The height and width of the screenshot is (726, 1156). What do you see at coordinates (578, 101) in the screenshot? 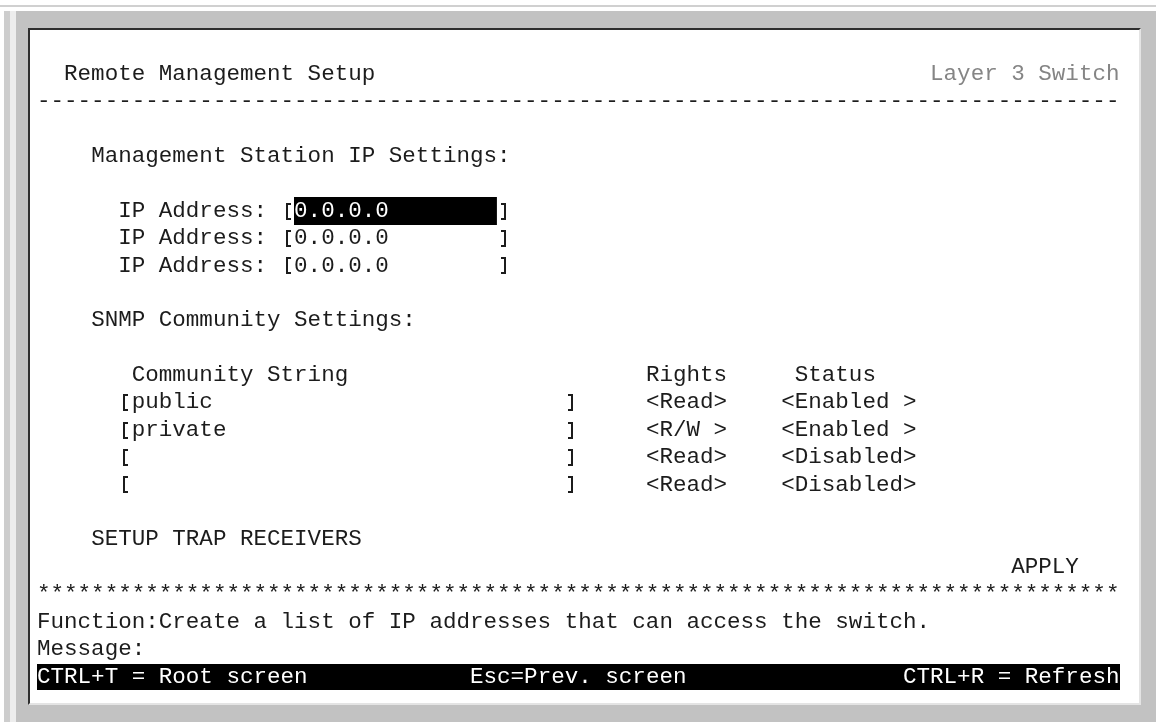
I see `dashed-rule: --------------------------------------------------------------------------------` at bounding box center [578, 101].